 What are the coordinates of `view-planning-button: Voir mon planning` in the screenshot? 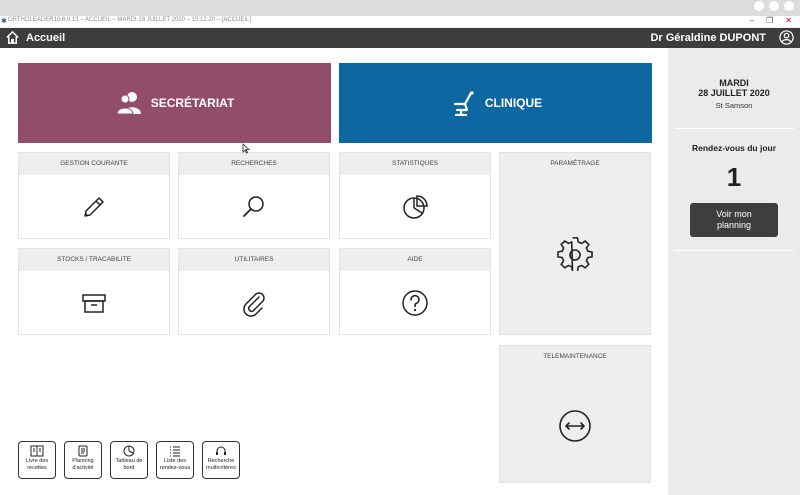 It's located at (734, 220).